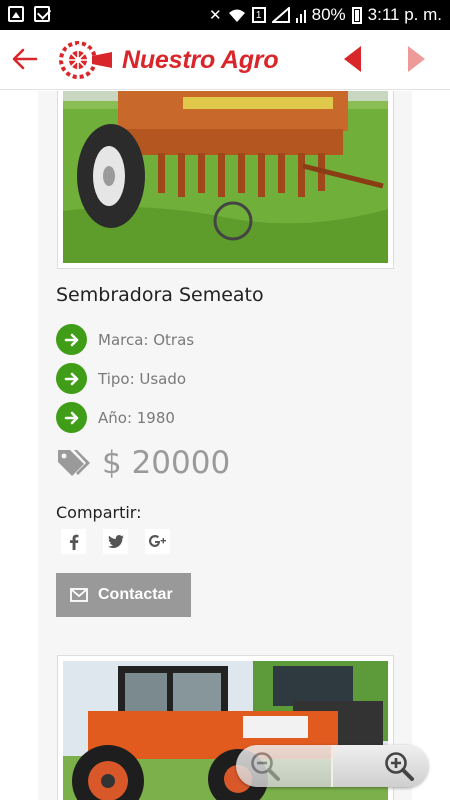 This screenshot has height=800, width=450. I want to click on contact-button: Contactar, so click(123, 595).